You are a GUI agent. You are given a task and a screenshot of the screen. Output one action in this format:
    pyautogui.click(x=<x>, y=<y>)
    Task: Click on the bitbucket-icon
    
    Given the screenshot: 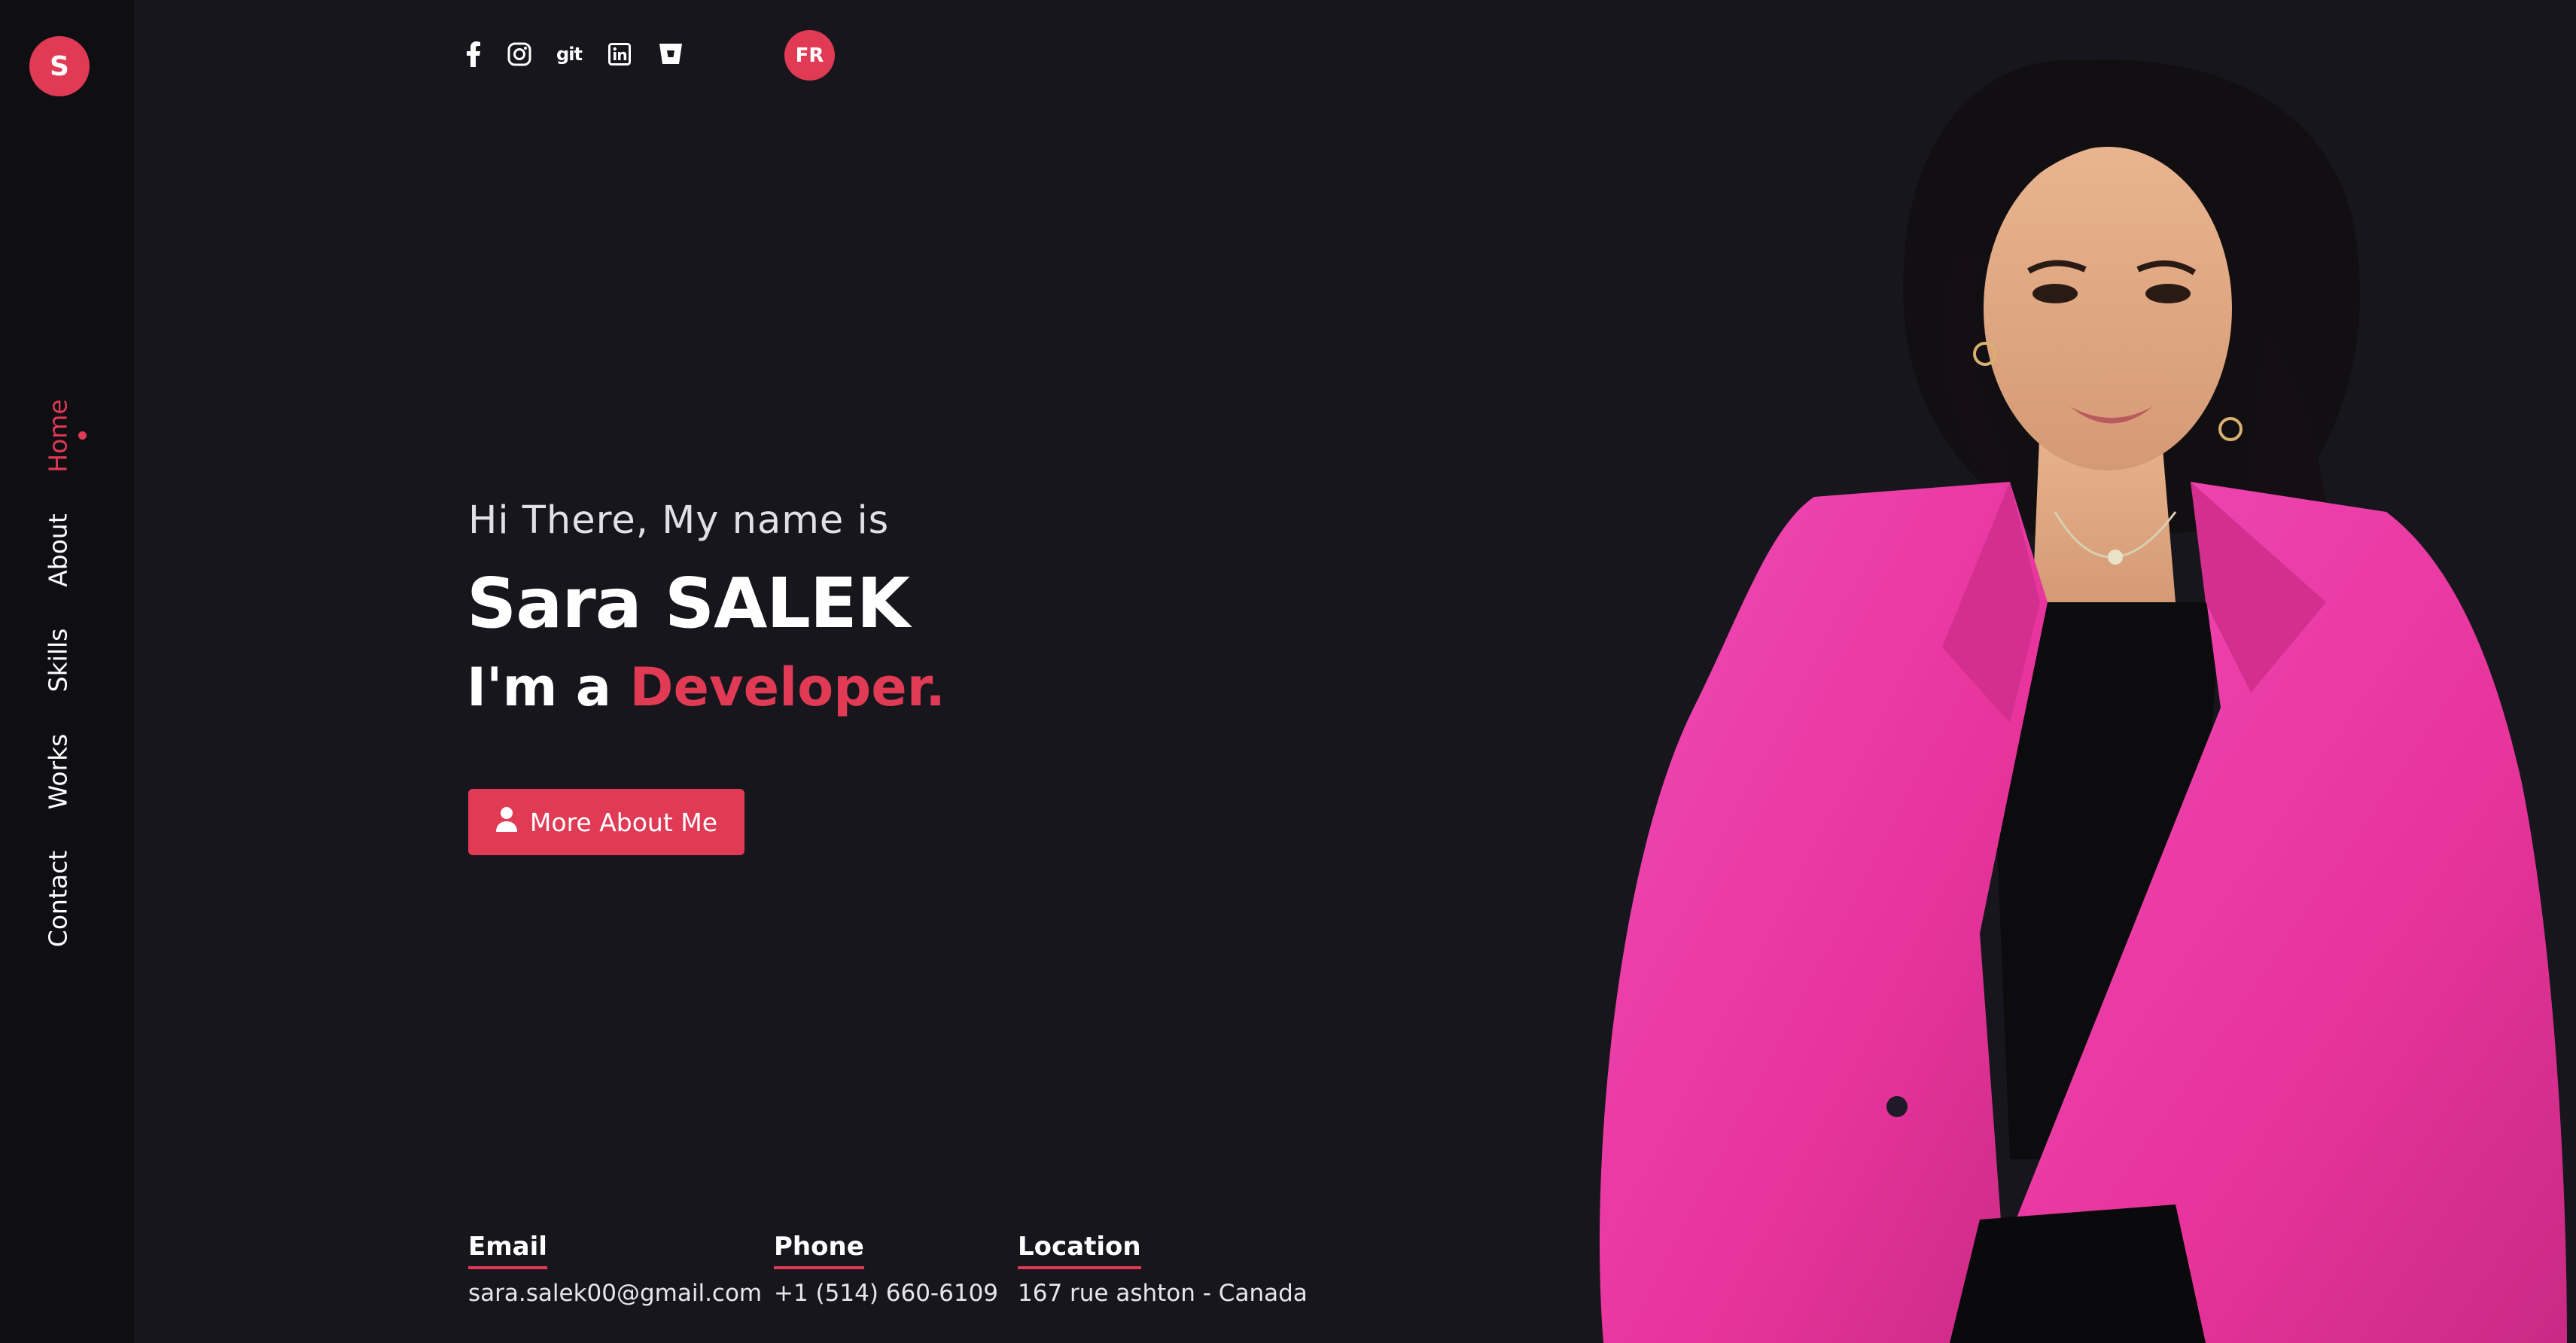 What is the action you would take?
    pyautogui.click(x=671, y=54)
    